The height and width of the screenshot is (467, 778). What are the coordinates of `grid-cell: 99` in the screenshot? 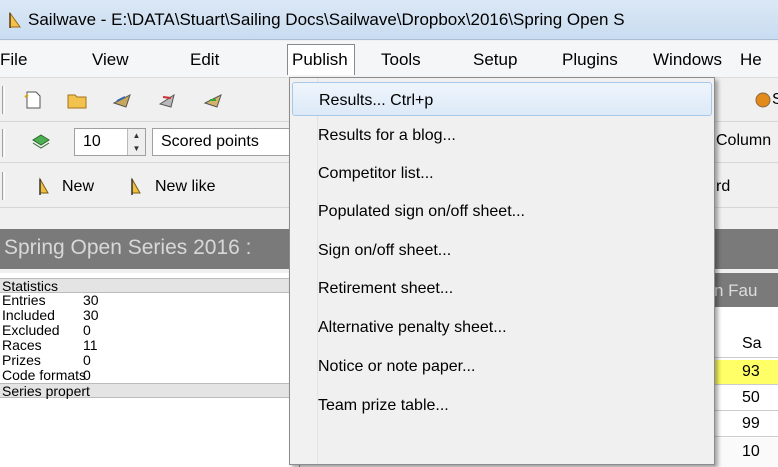 It's located at (746, 424).